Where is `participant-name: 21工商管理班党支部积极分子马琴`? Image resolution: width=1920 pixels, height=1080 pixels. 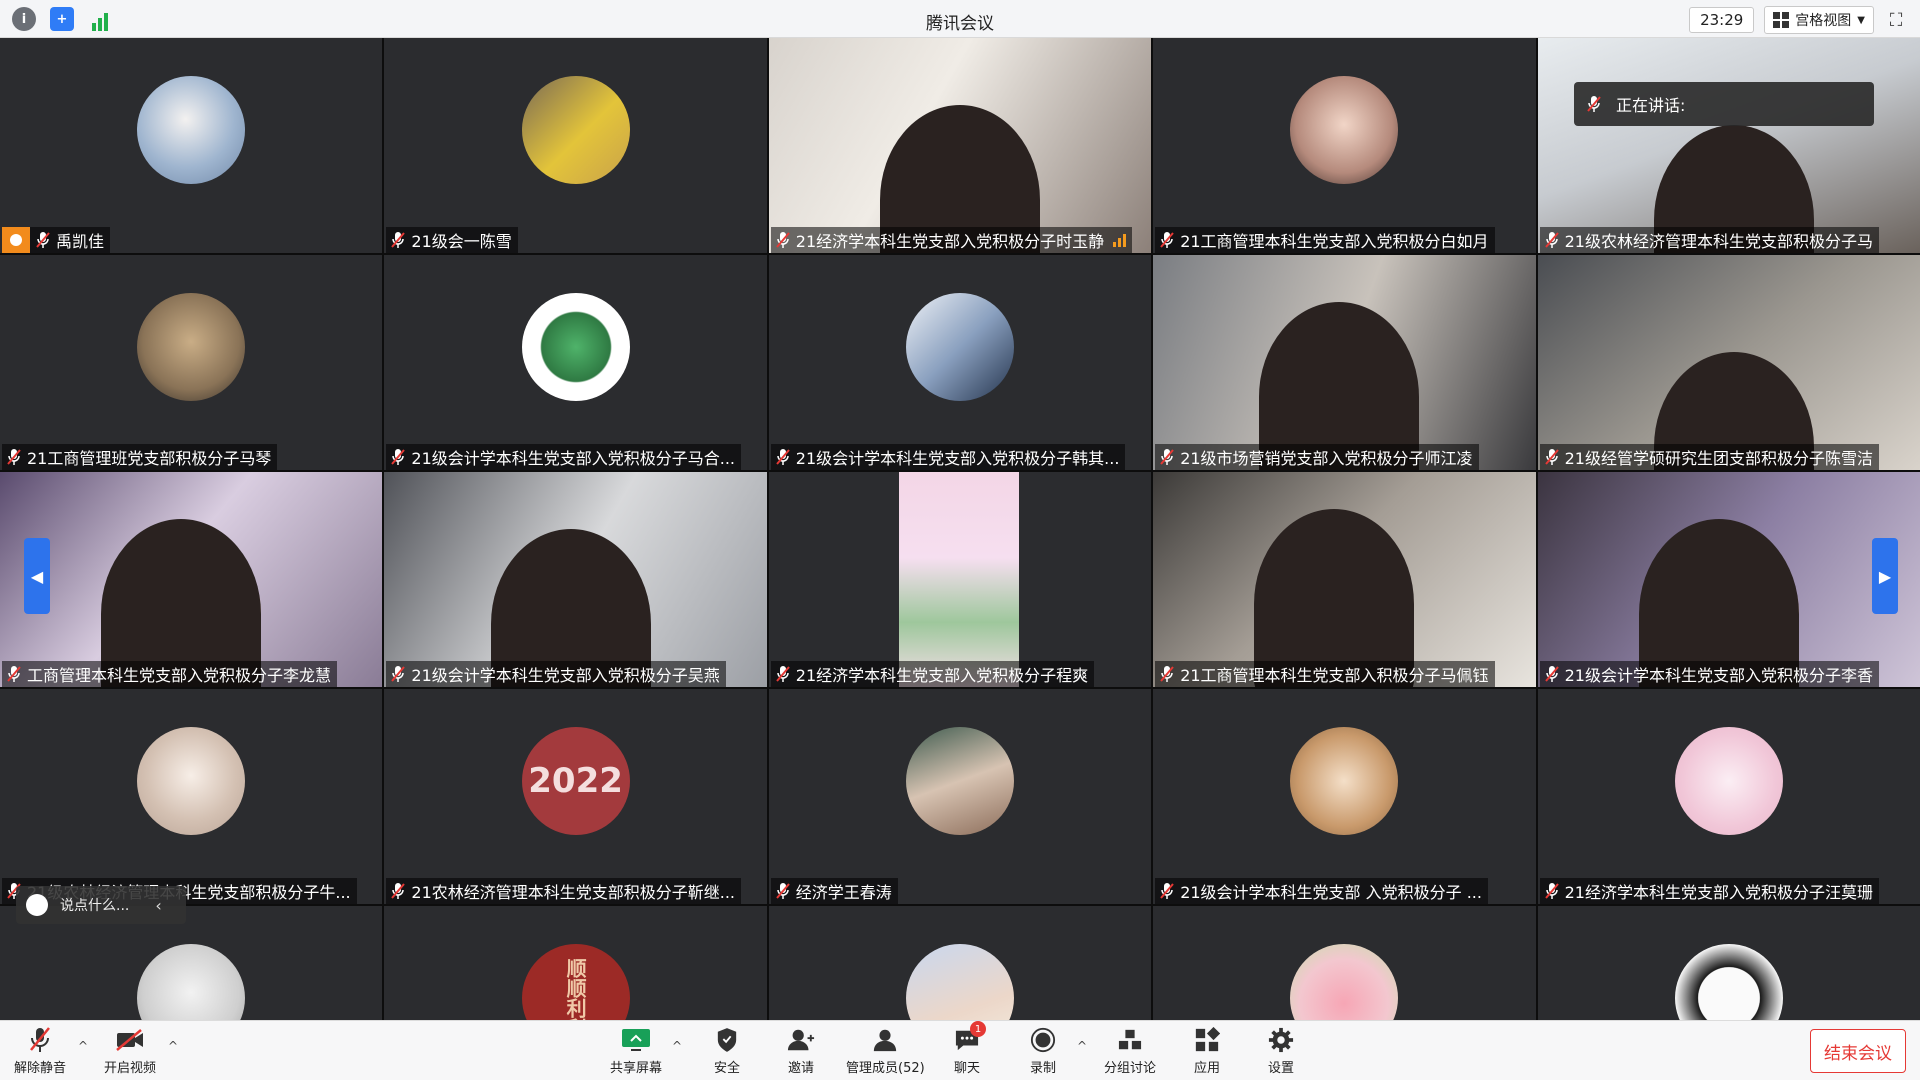
participant-name: 21工商管理班党支部积极分子马琴 is located at coordinates (149, 458).